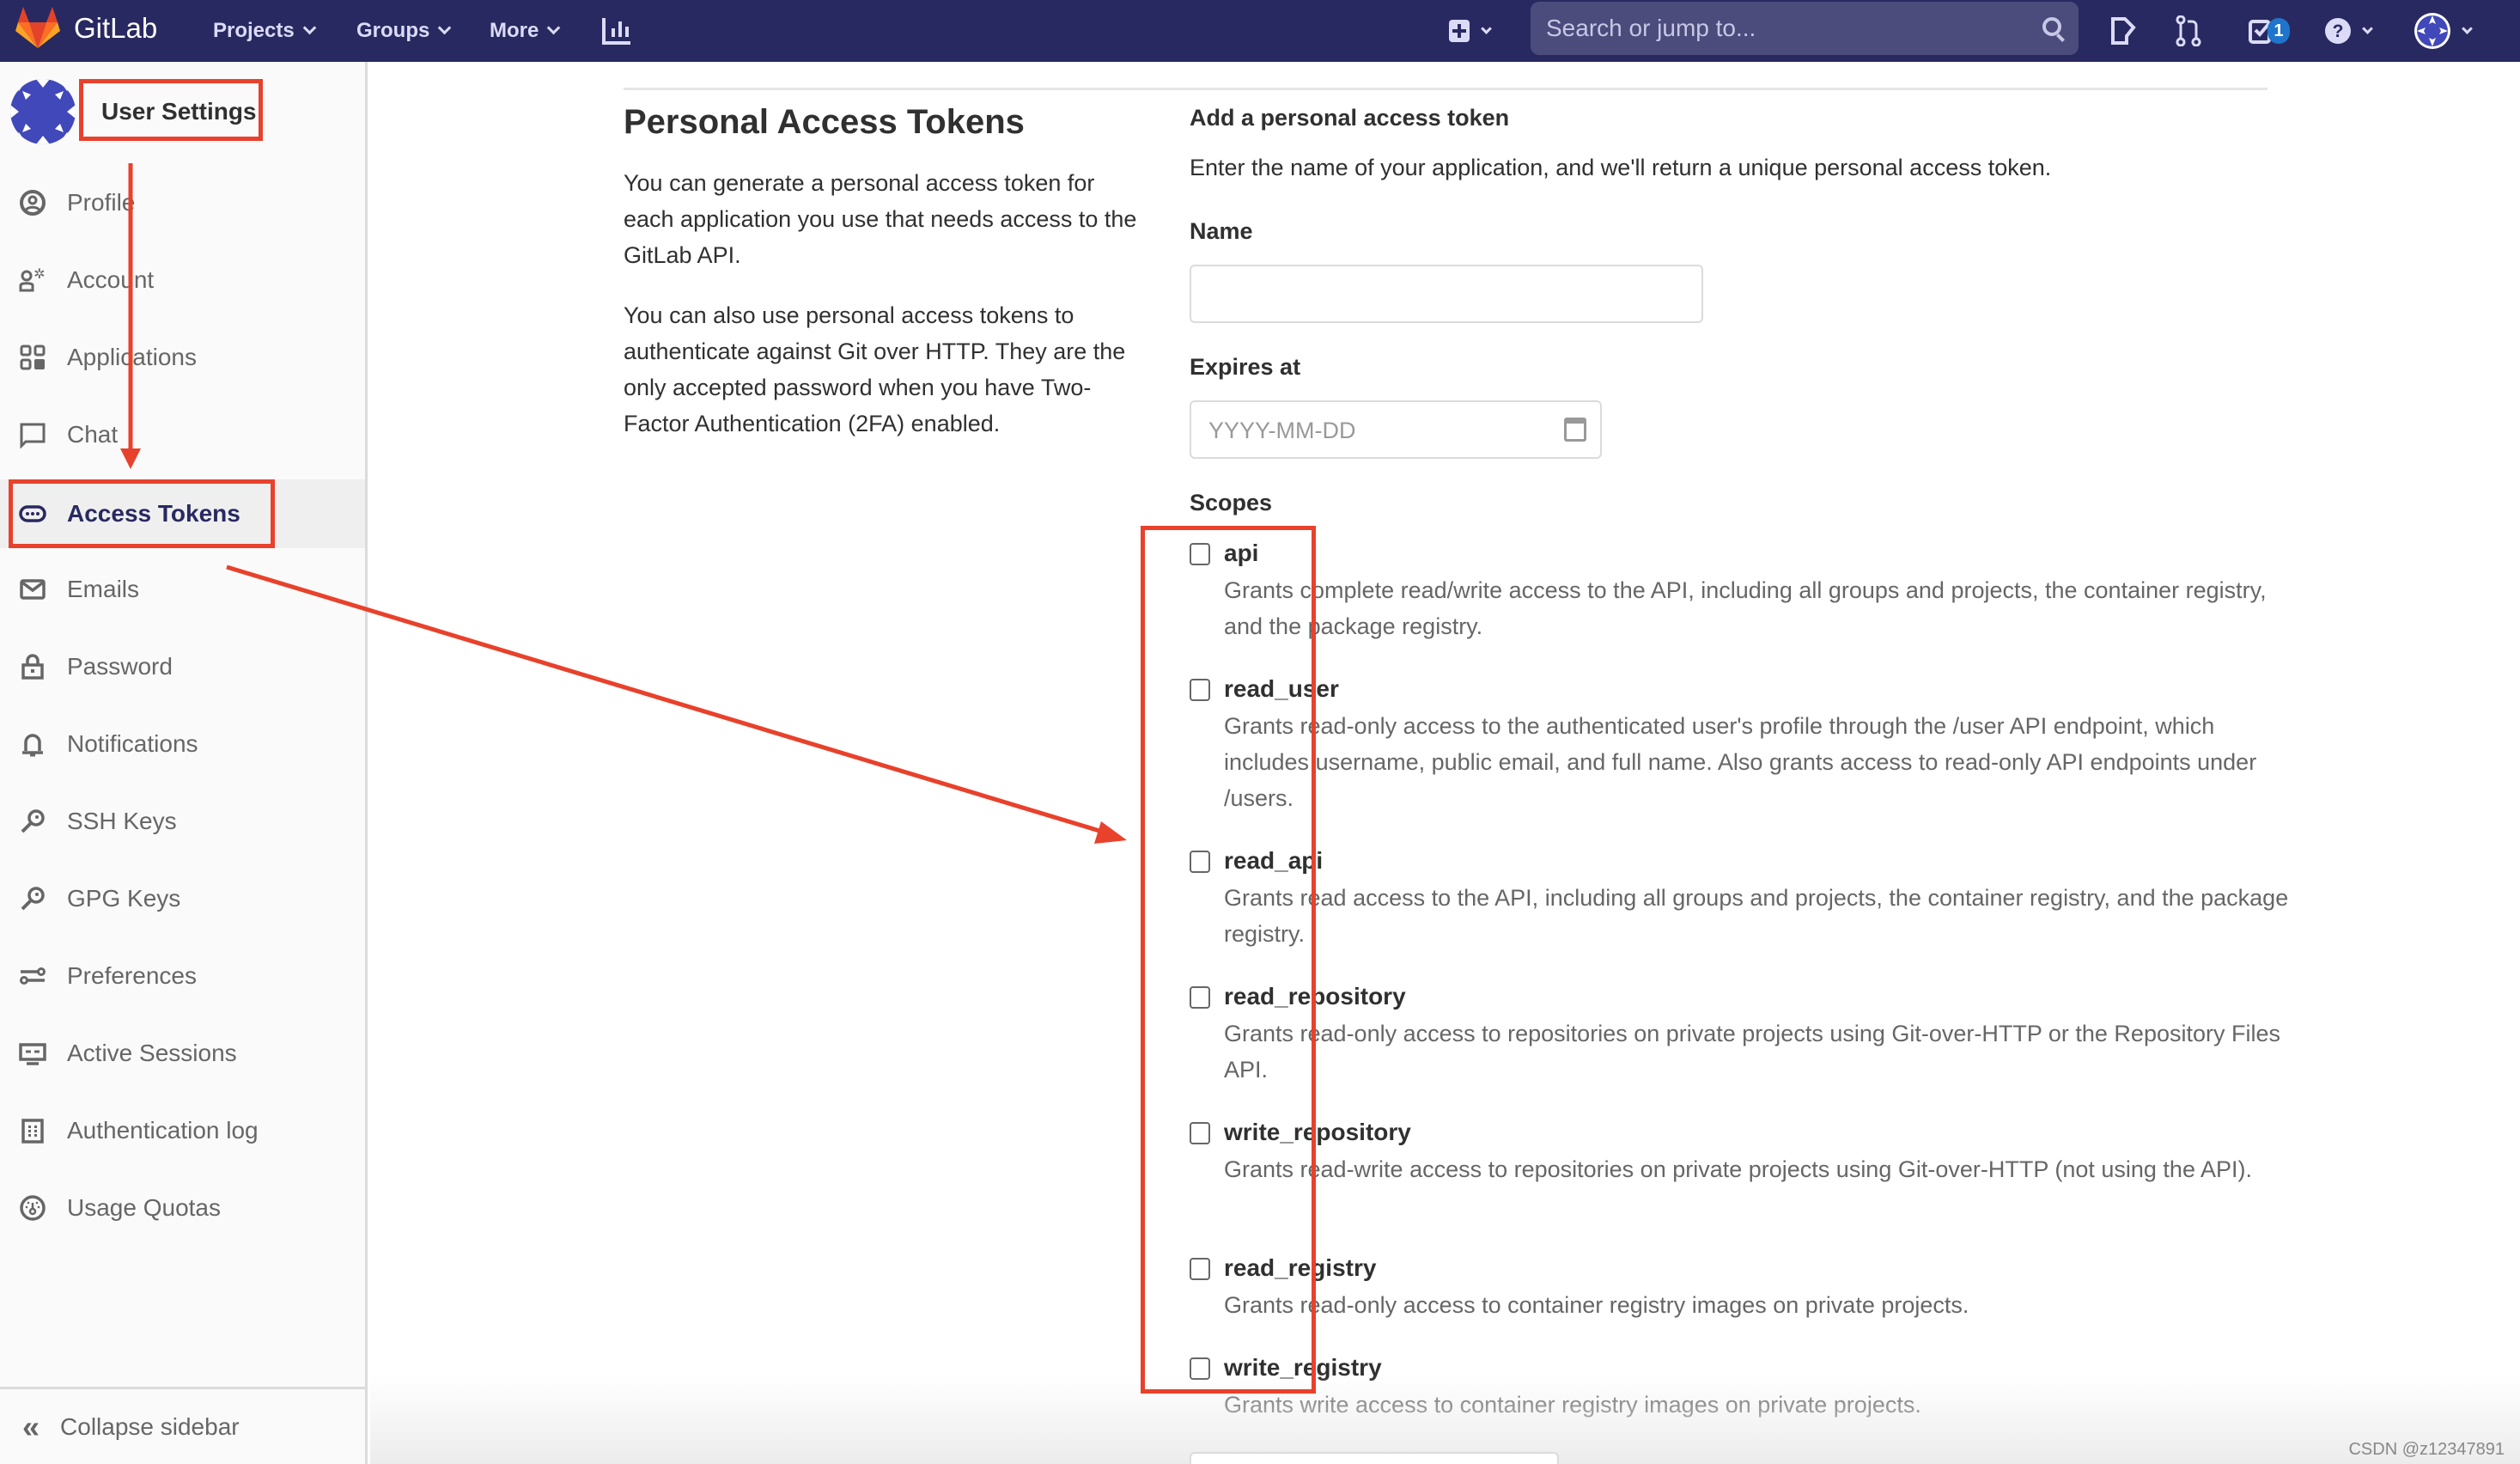 The width and height of the screenshot is (2520, 1464). I want to click on todo-count-badge: 1, so click(2279, 31).